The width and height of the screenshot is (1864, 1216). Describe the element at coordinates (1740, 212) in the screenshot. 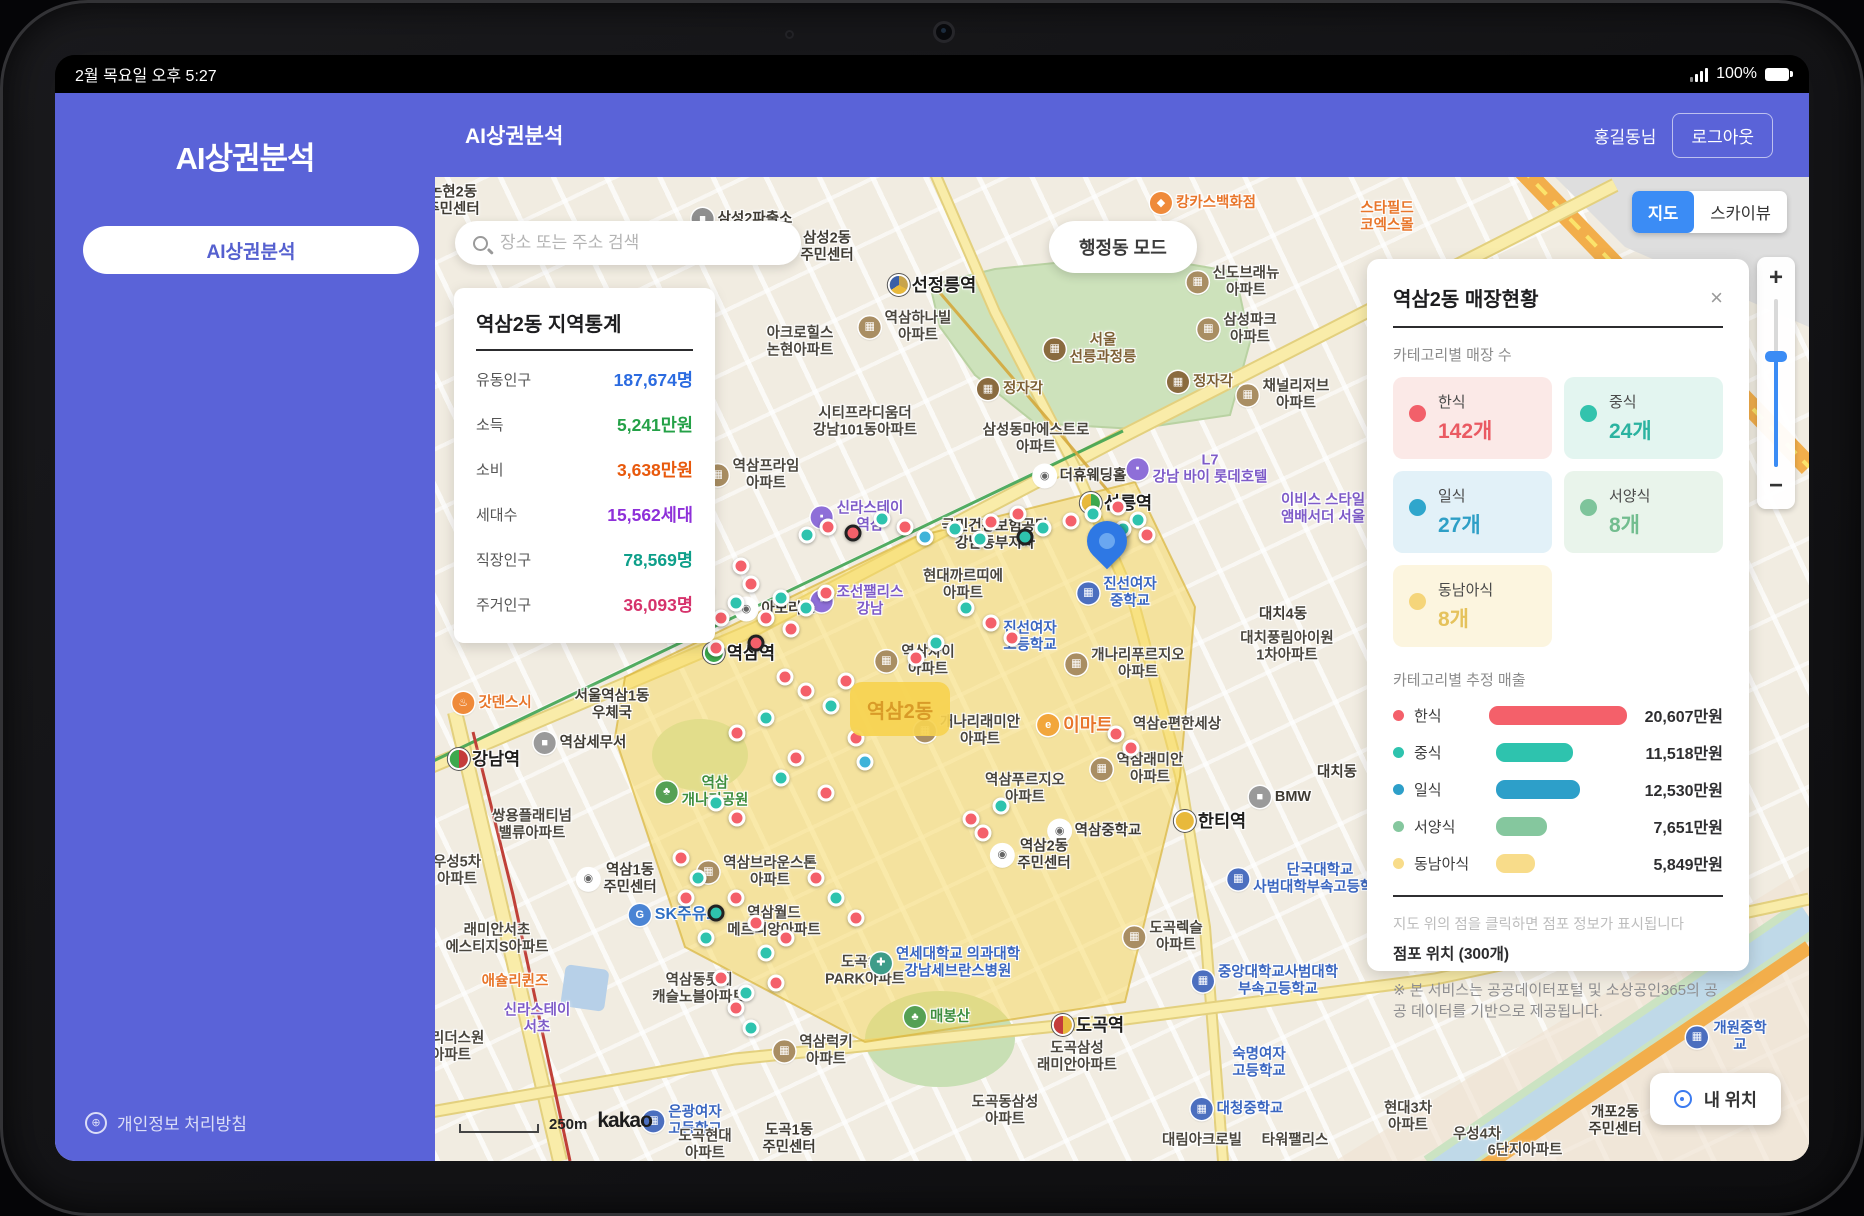

I see `map-type-skyview: 스카이뷰` at that location.